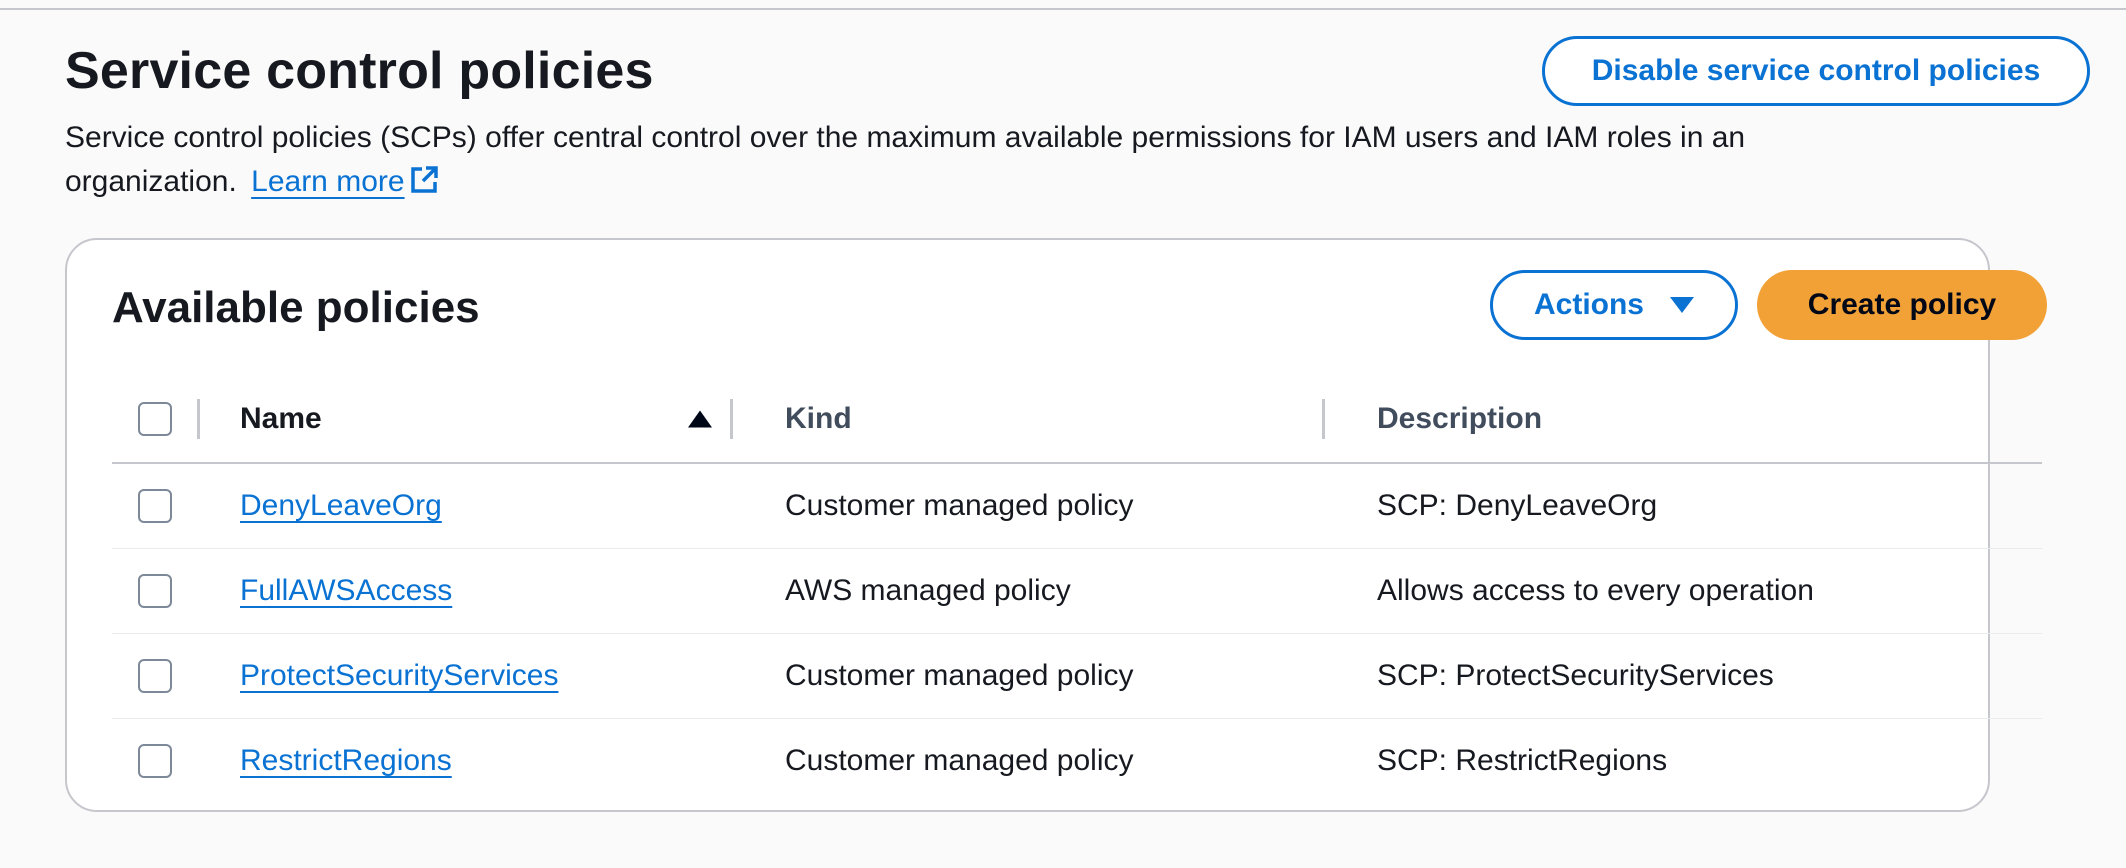 The image size is (2126, 868). I want to click on actions-label: Actions, so click(1588, 304).